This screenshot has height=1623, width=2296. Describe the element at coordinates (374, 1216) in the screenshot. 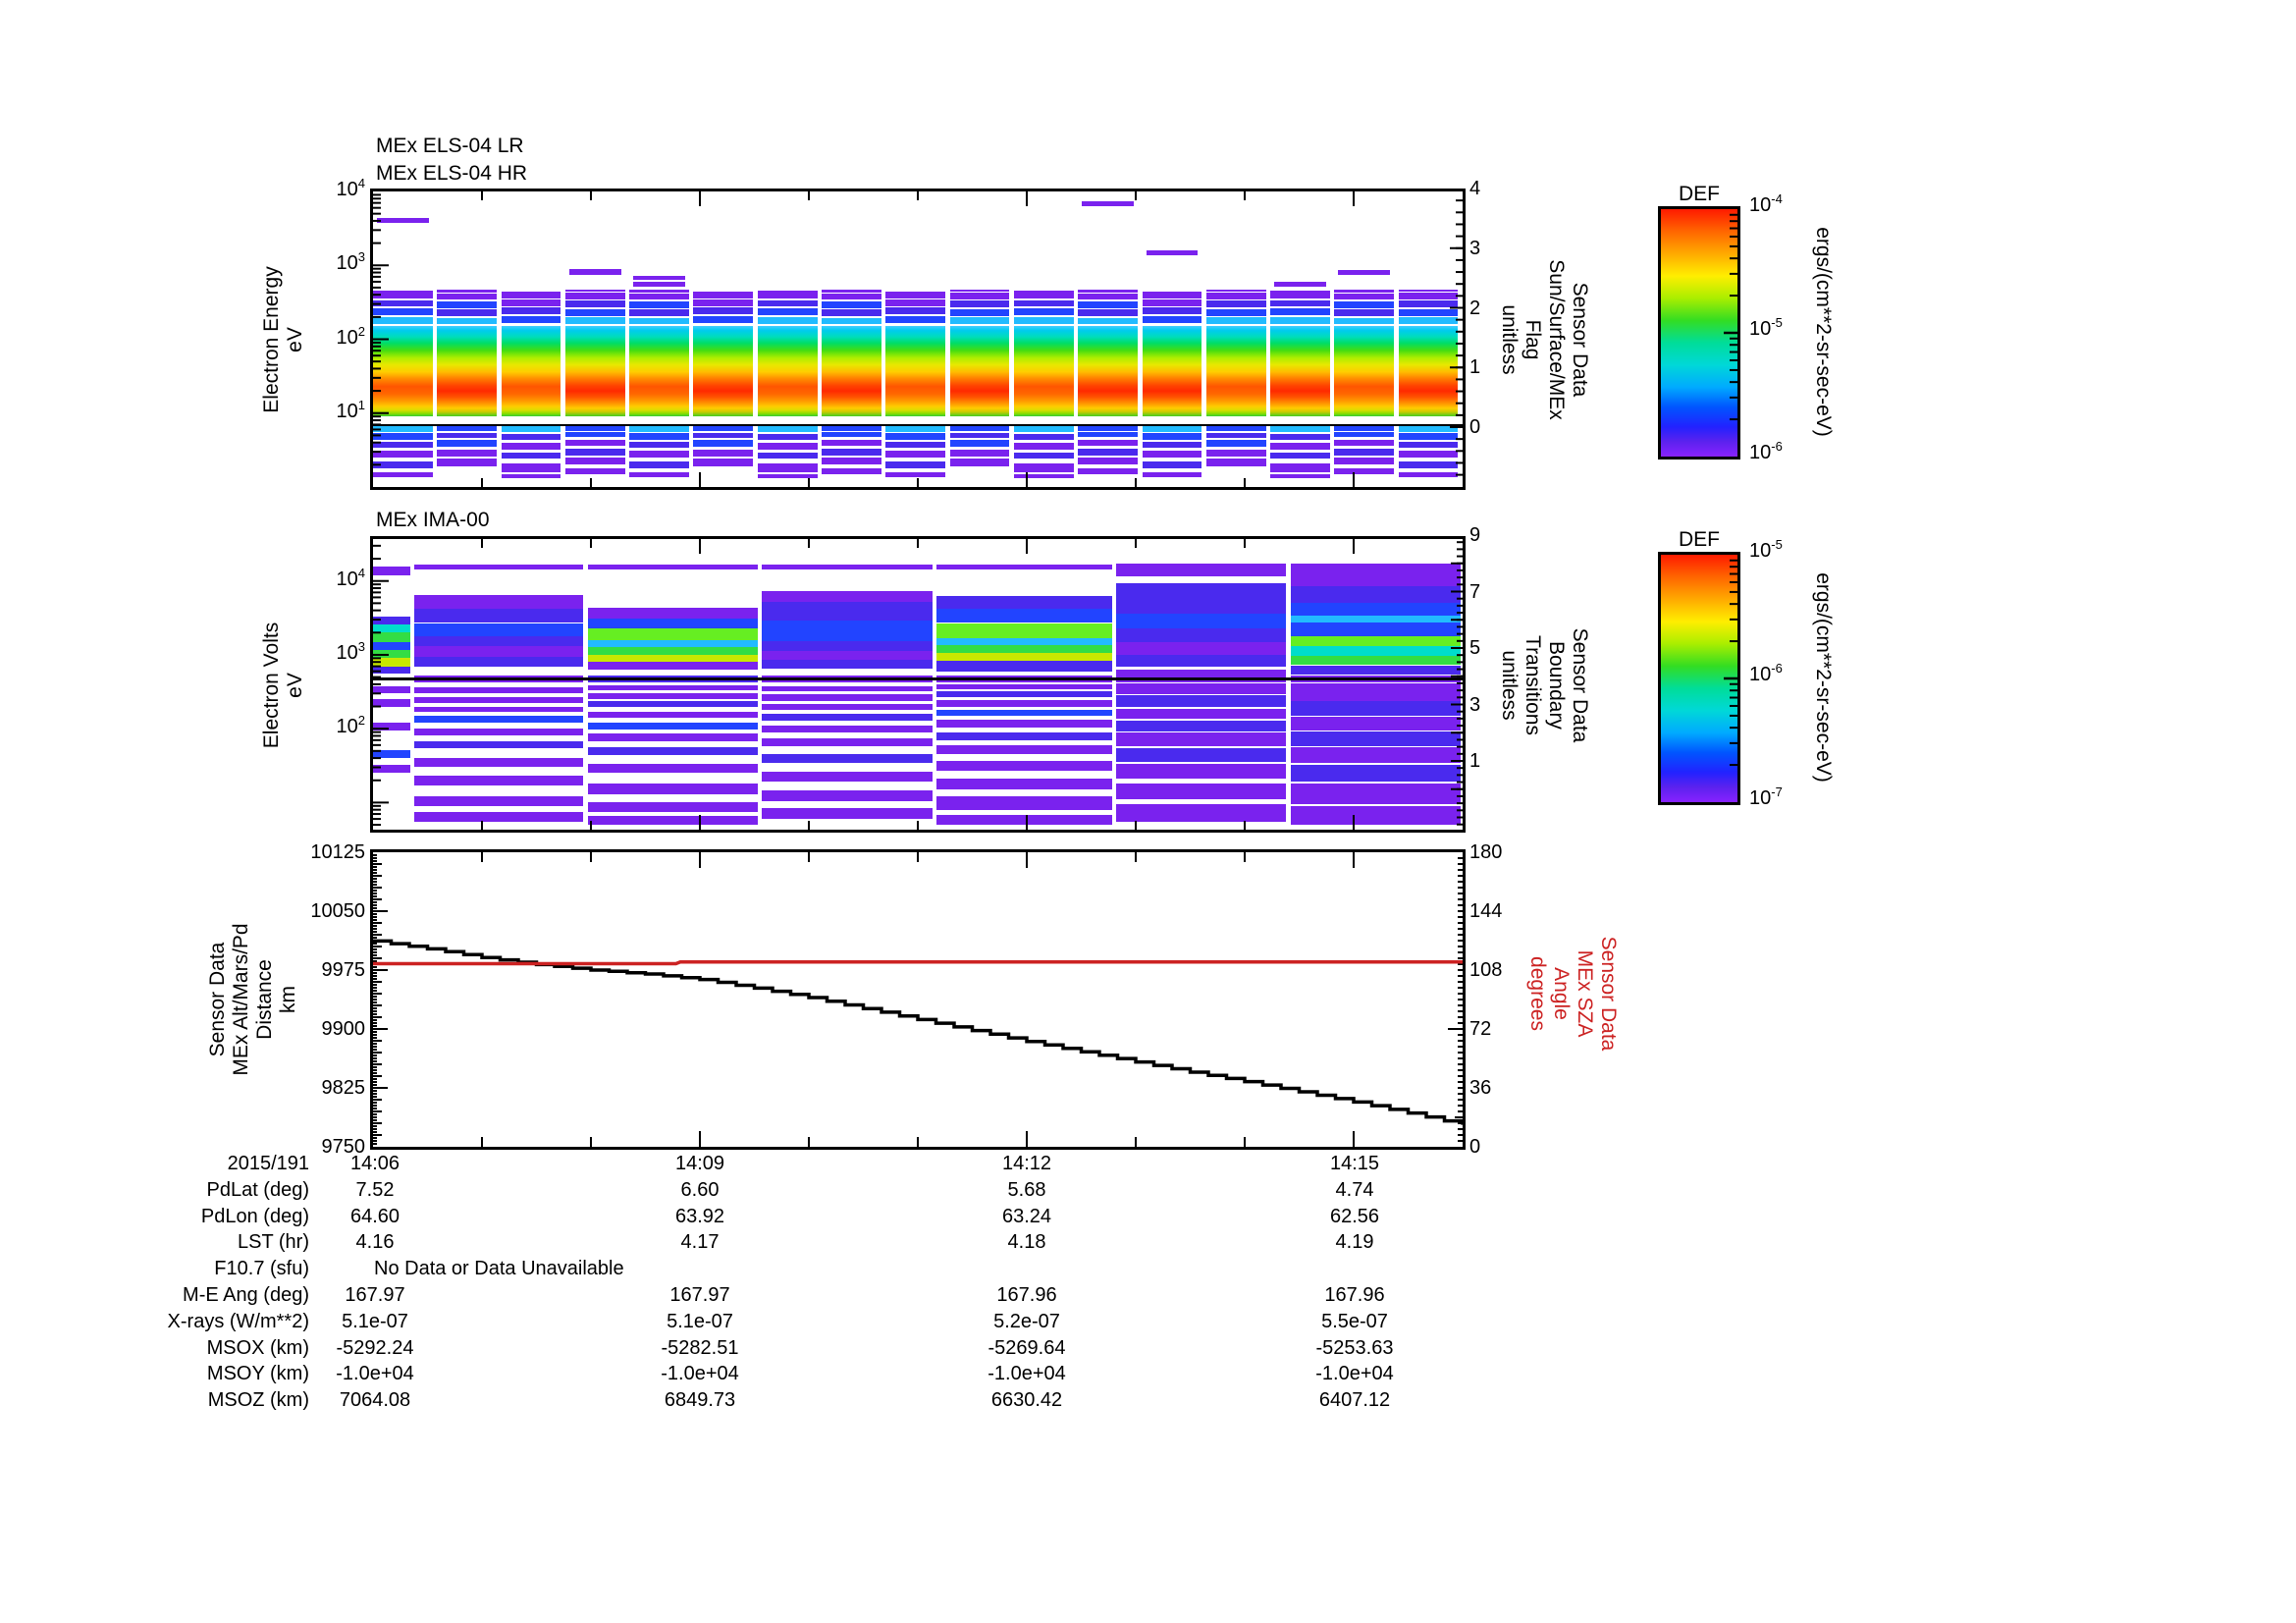

I see `table-cell-value: 64.60` at that location.